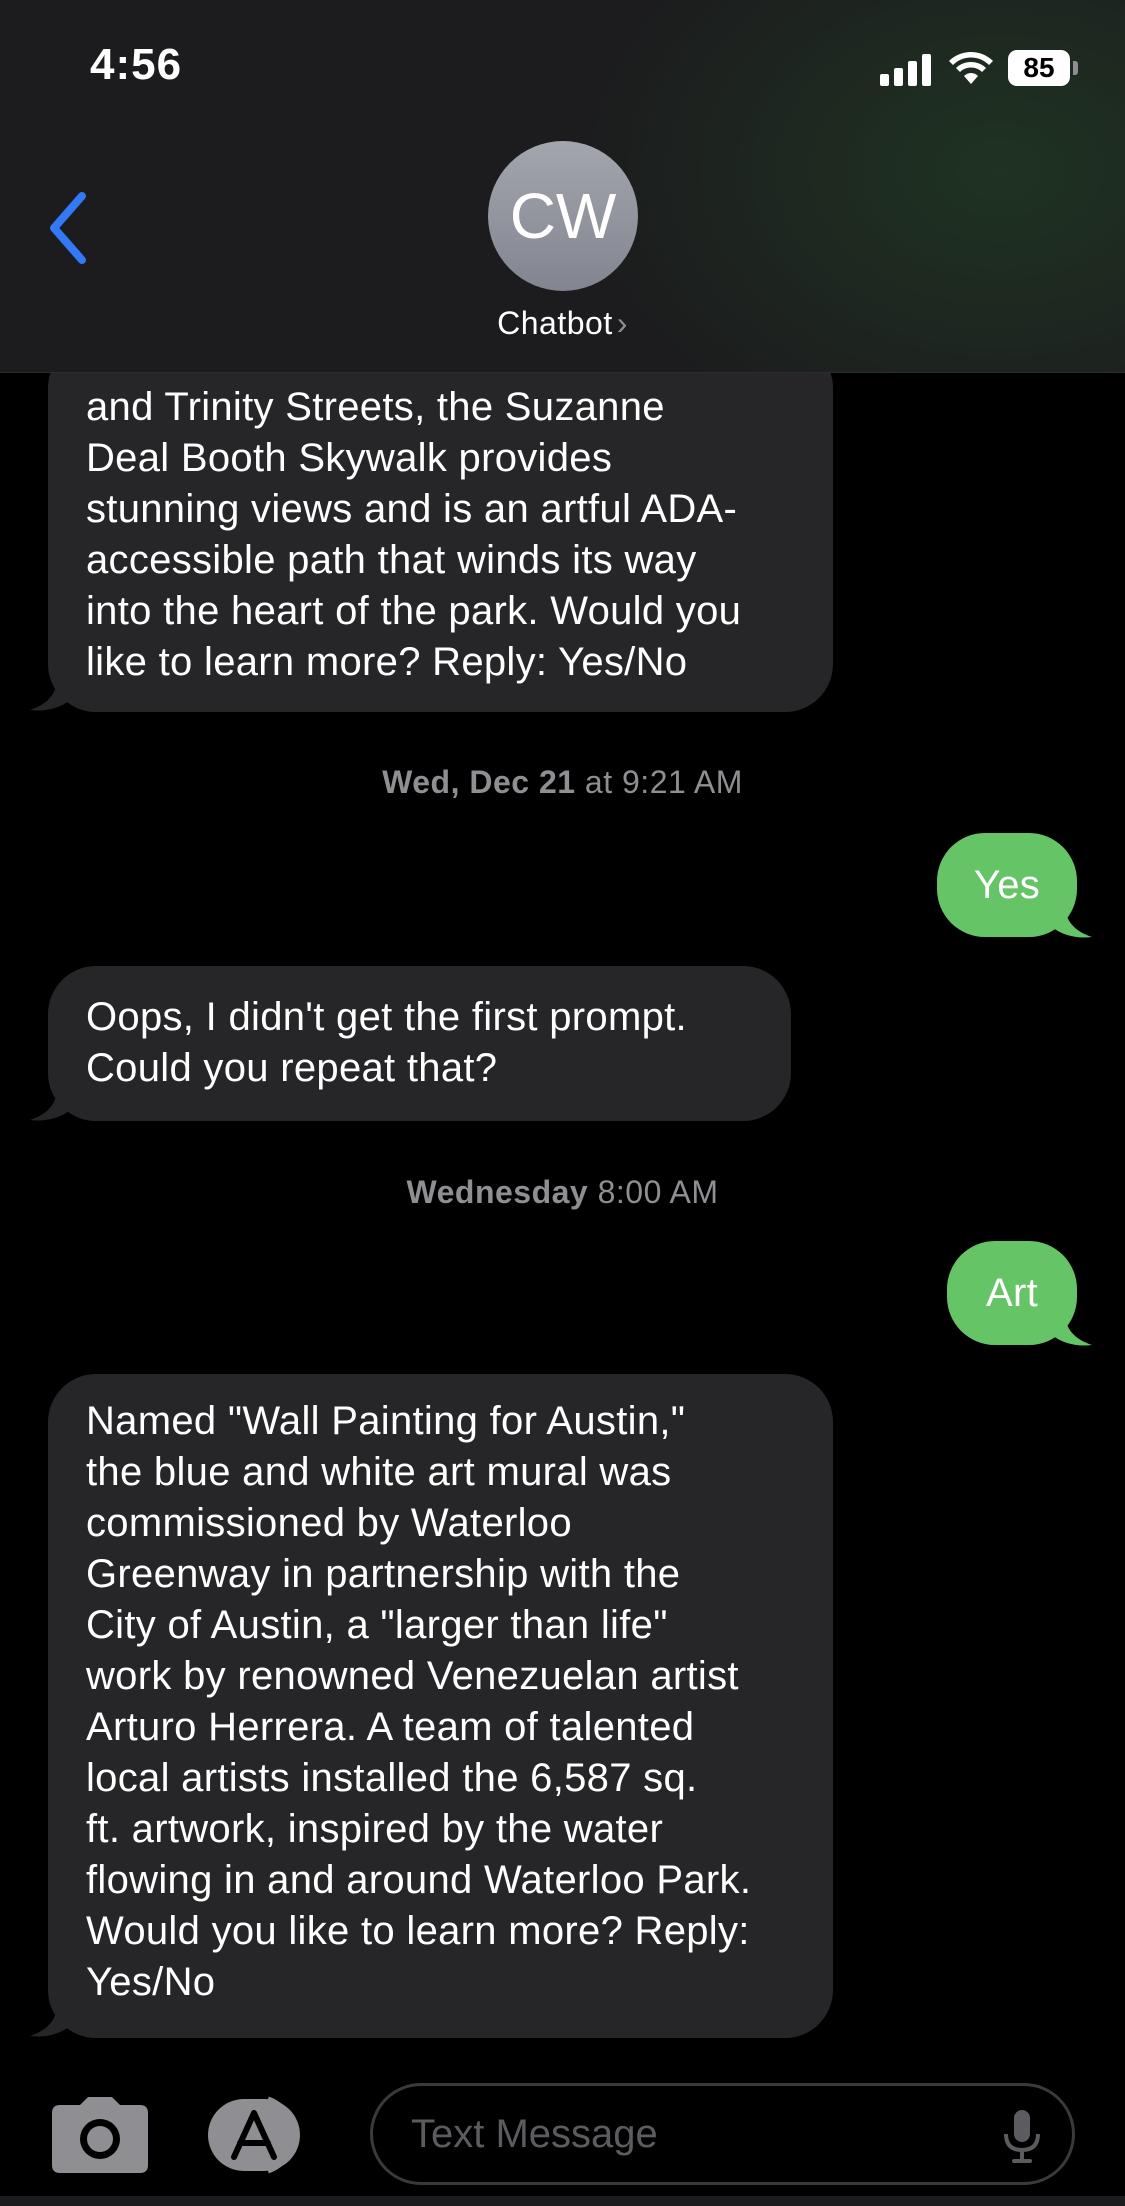  Describe the element at coordinates (70, 228) in the screenshot. I see `chevron-left-icon` at that location.